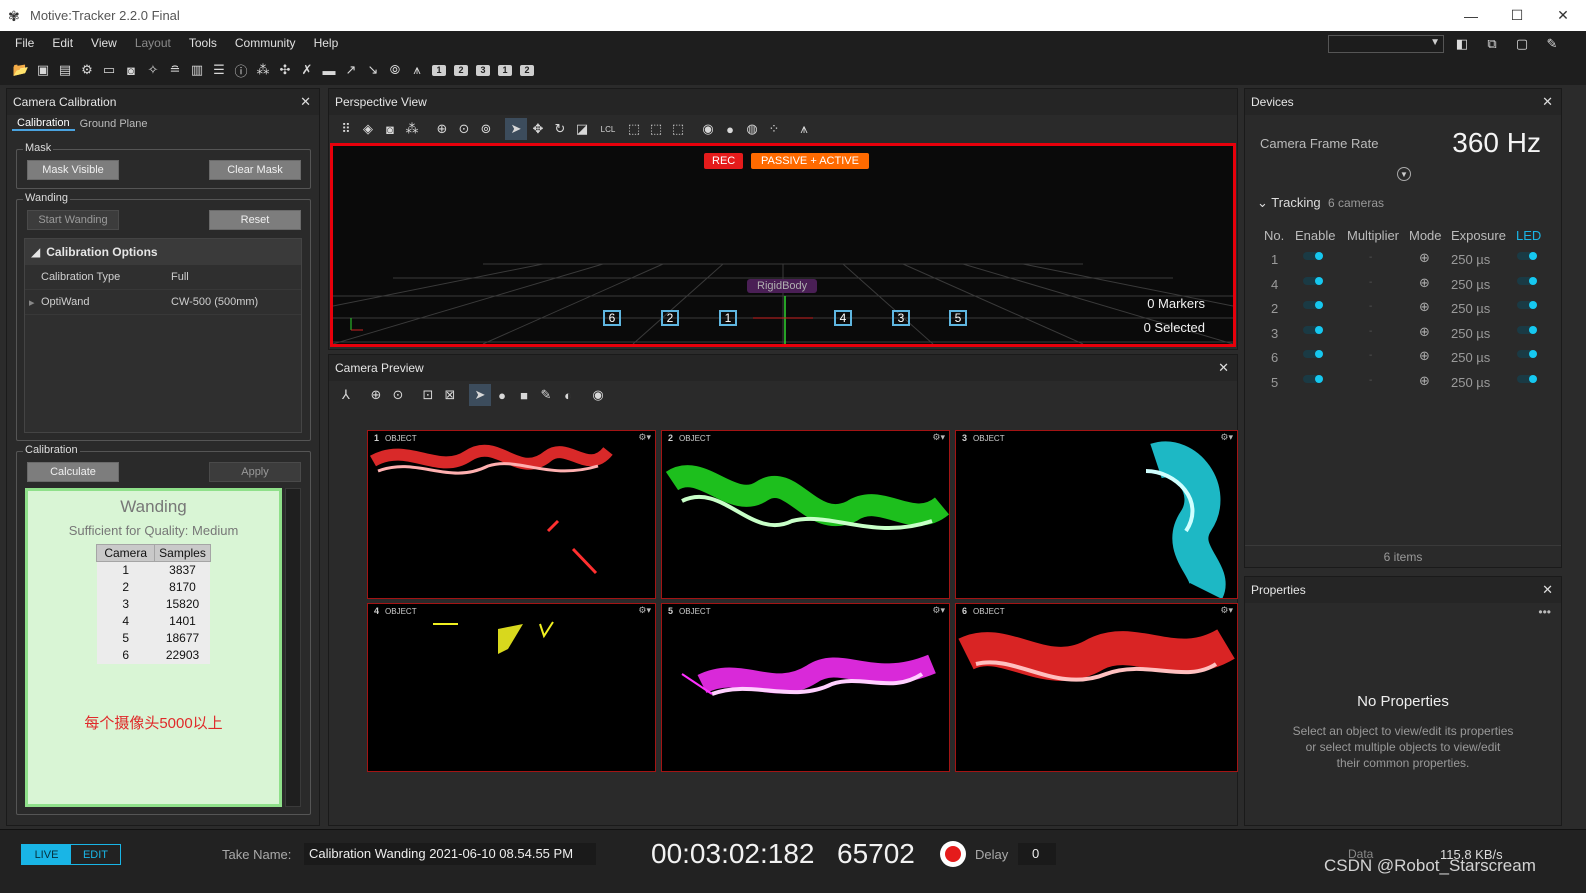 The width and height of the screenshot is (1586, 893). What do you see at coordinates (32, 302) in the screenshot?
I see `expand-triangle-icon: ▸` at bounding box center [32, 302].